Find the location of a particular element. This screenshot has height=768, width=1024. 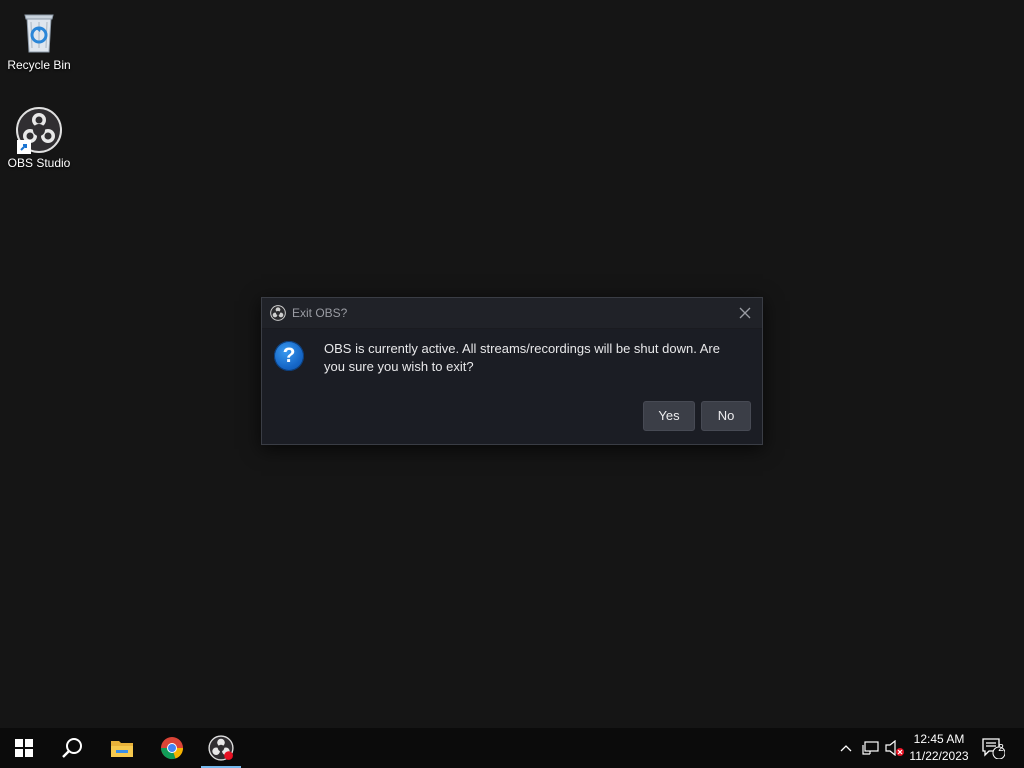

network-button is located at coordinates (871, 748).